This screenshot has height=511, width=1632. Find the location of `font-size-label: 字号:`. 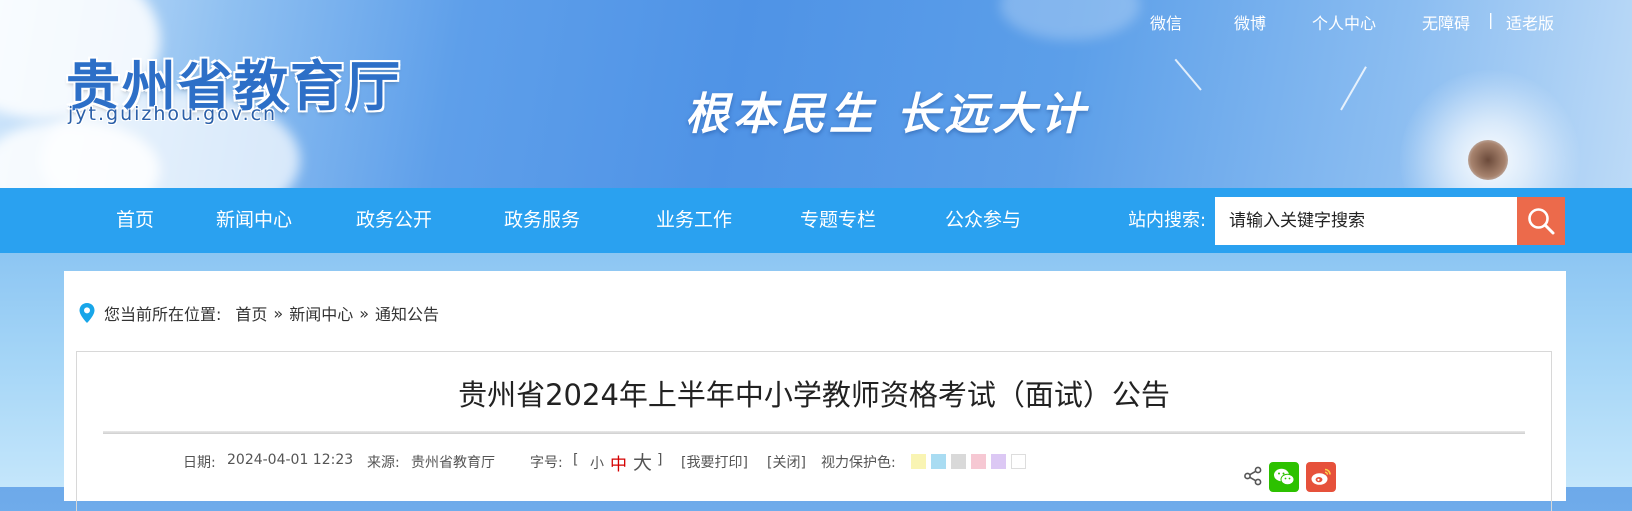

font-size-label: 字号: is located at coordinates (546, 463).